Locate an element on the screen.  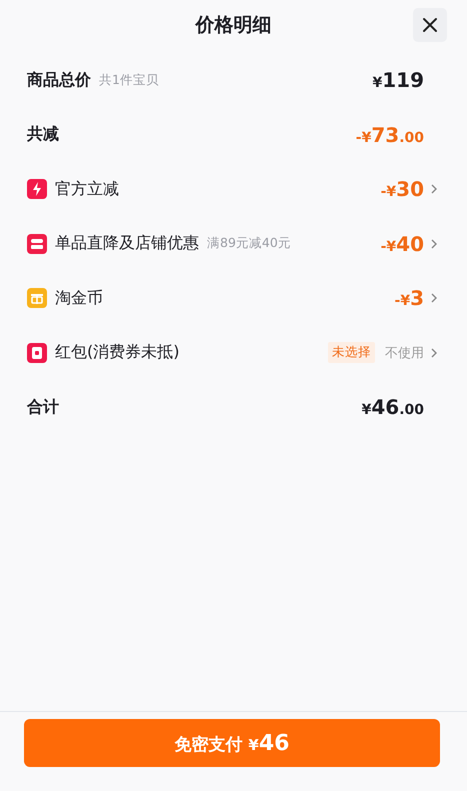
row-label: 商品总价 is located at coordinates (59, 80).